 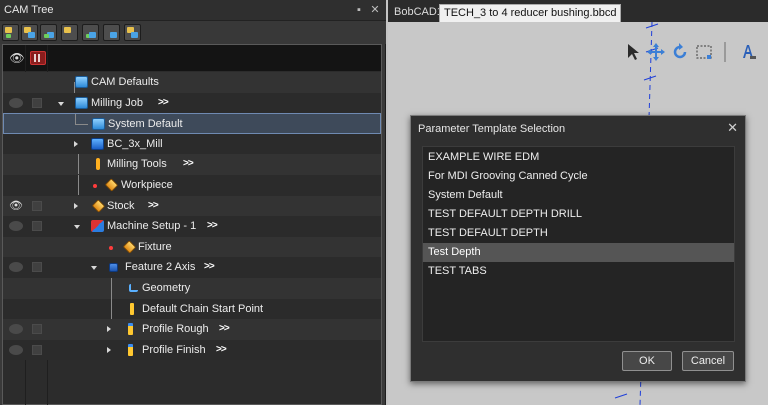 I want to click on list-item: TEST DEFAULT DEPTH, so click(x=578, y=233).